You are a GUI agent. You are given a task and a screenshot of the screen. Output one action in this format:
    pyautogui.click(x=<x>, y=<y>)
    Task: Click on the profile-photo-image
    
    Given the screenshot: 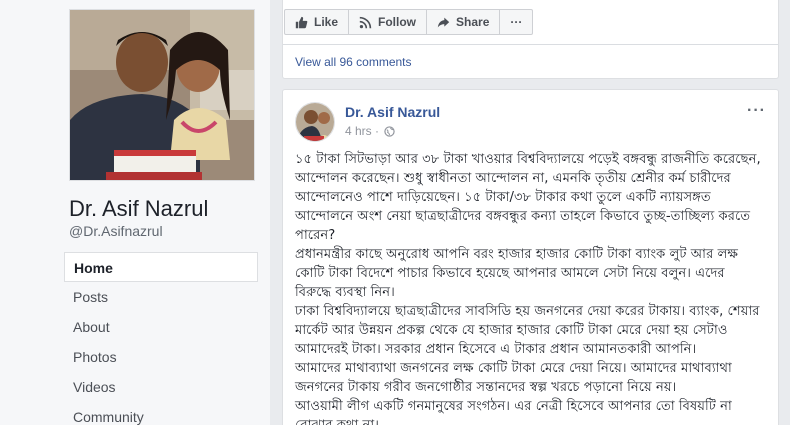 What is the action you would take?
    pyautogui.click(x=162, y=95)
    